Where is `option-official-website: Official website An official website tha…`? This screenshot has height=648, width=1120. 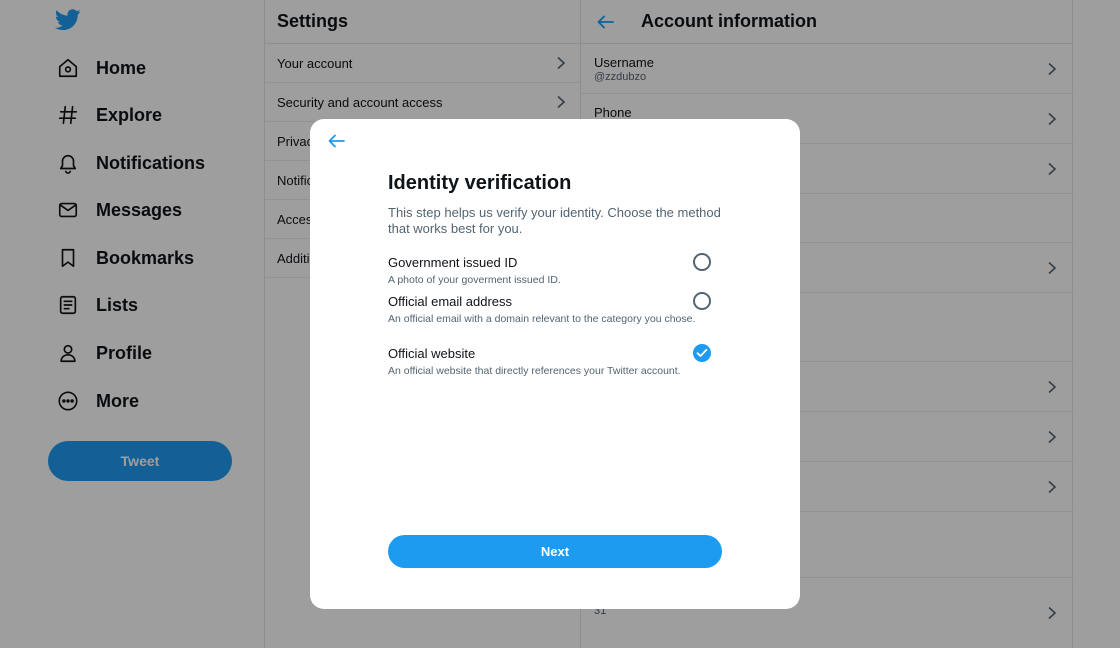 option-official-website: Official website An official website tha… is located at coordinates (555, 362).